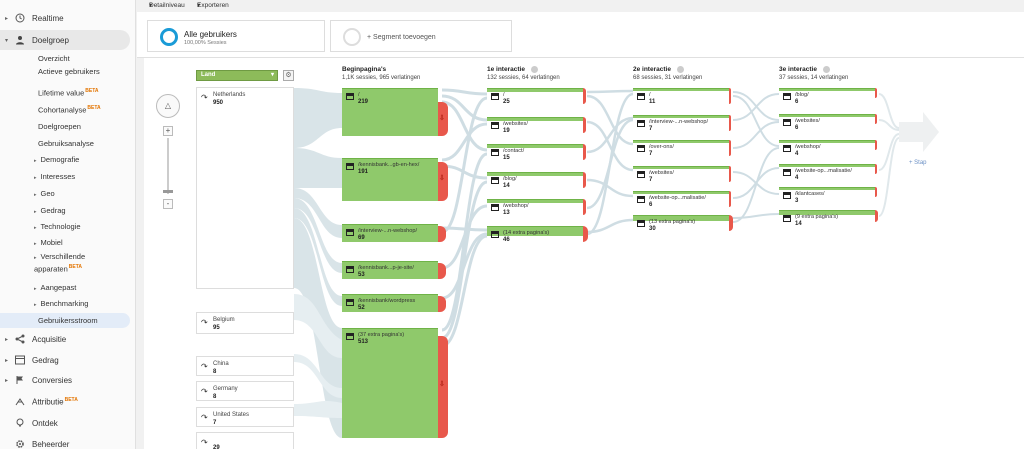 The width and height of the screenshot is (1024, 449). What do you see at coordinates (537, 207) in the screenshot?
I see `page-node: /webshop/ 13` at bounding box center [537, 207].